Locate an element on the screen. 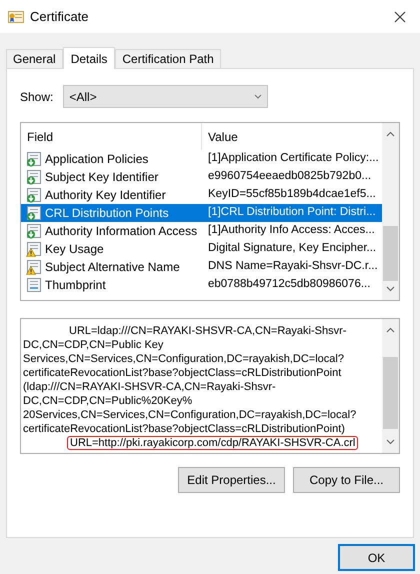 The image size is (420, 574). certificate-icon is located at coordinates (16, 17).